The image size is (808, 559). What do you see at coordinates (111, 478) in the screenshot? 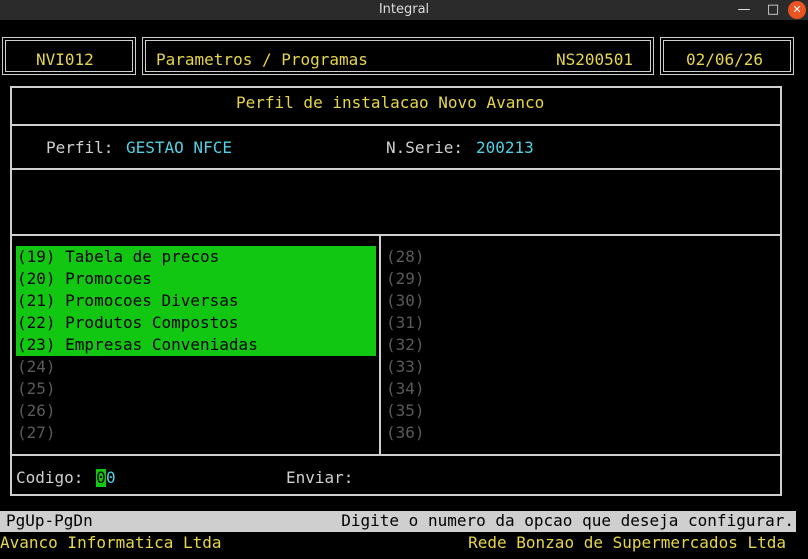
I see `codigo-input: 0` at bounding box center [111, 478].